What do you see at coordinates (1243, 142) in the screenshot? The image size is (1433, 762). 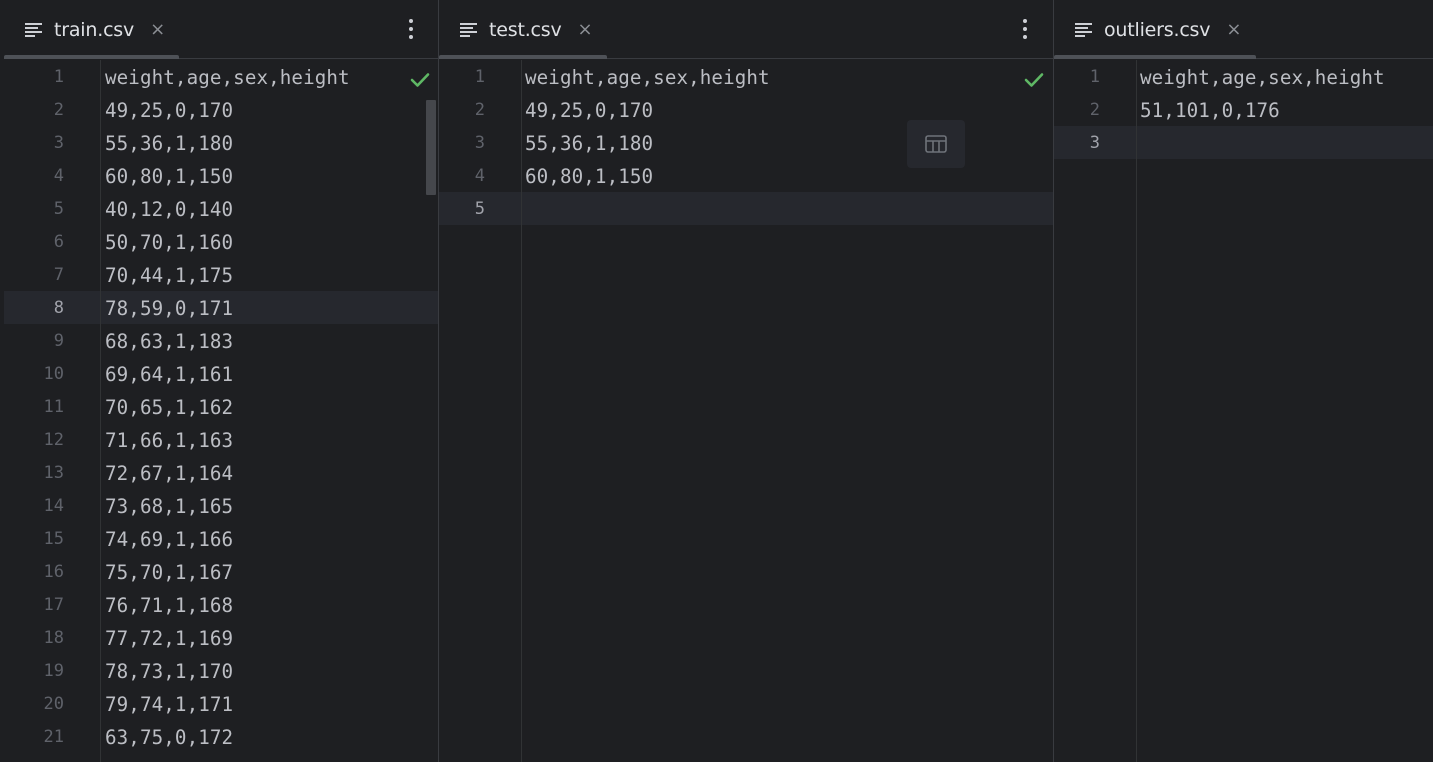 I see `code-line: 3` at bounding box center [1243, 142].